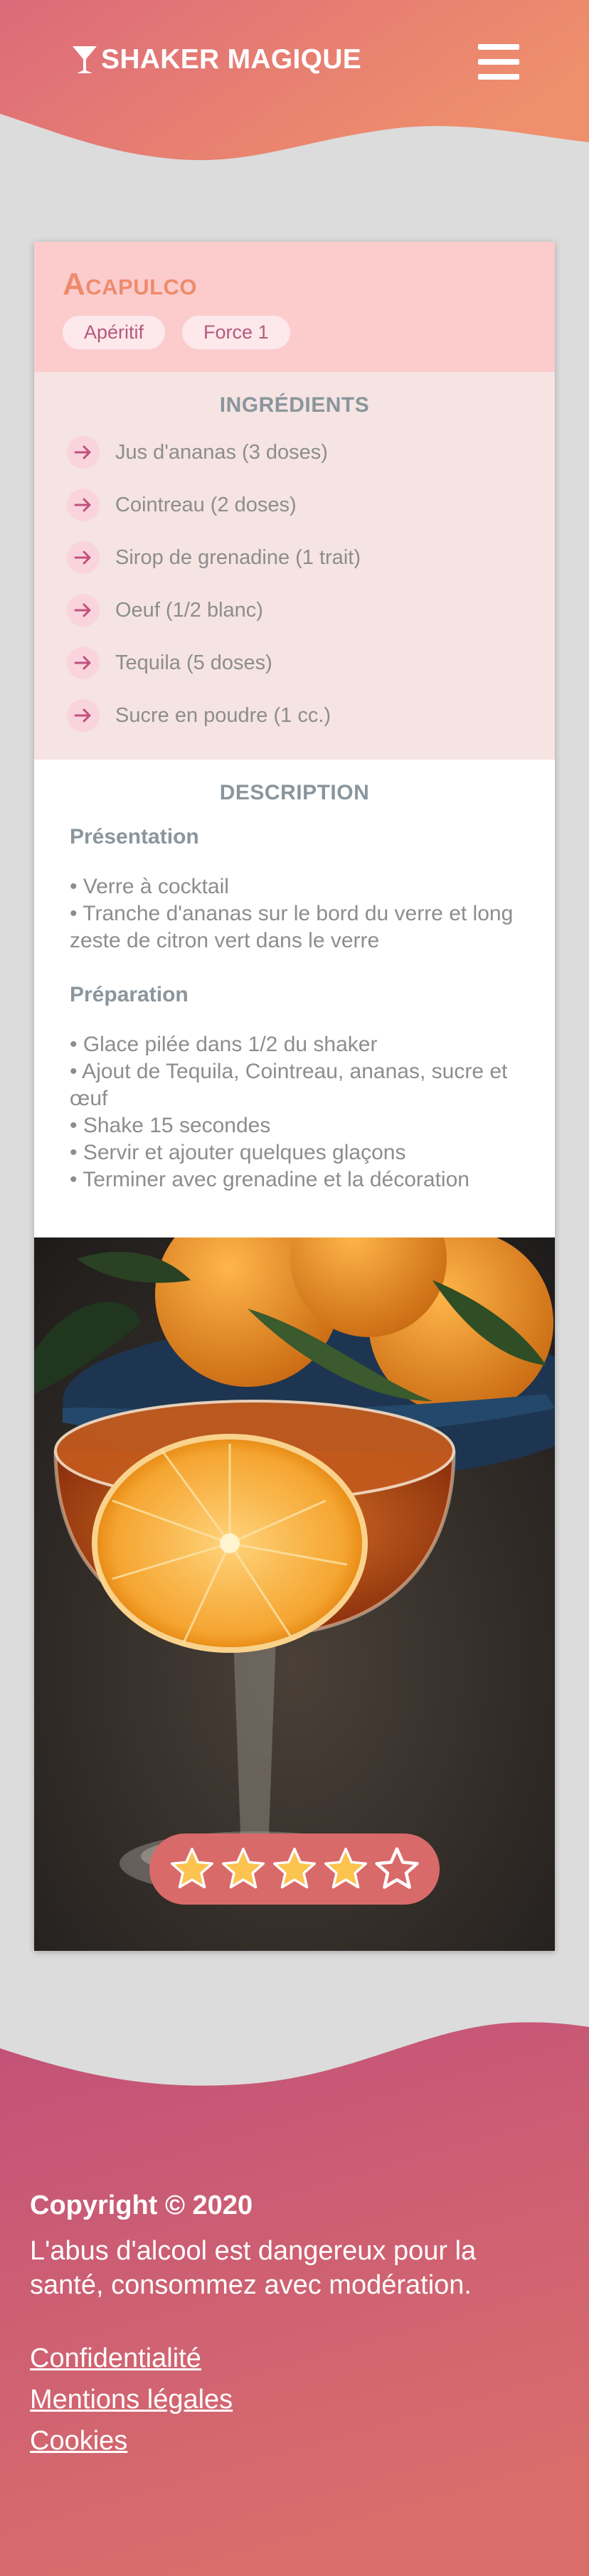 Image resolution: width=589 pixels, height=2576 pixels. What do you see at coordinates (149, 886) in the screenshot?
I see `presentation-line: • Verre à cocktail` at bounding box center [149, 886].